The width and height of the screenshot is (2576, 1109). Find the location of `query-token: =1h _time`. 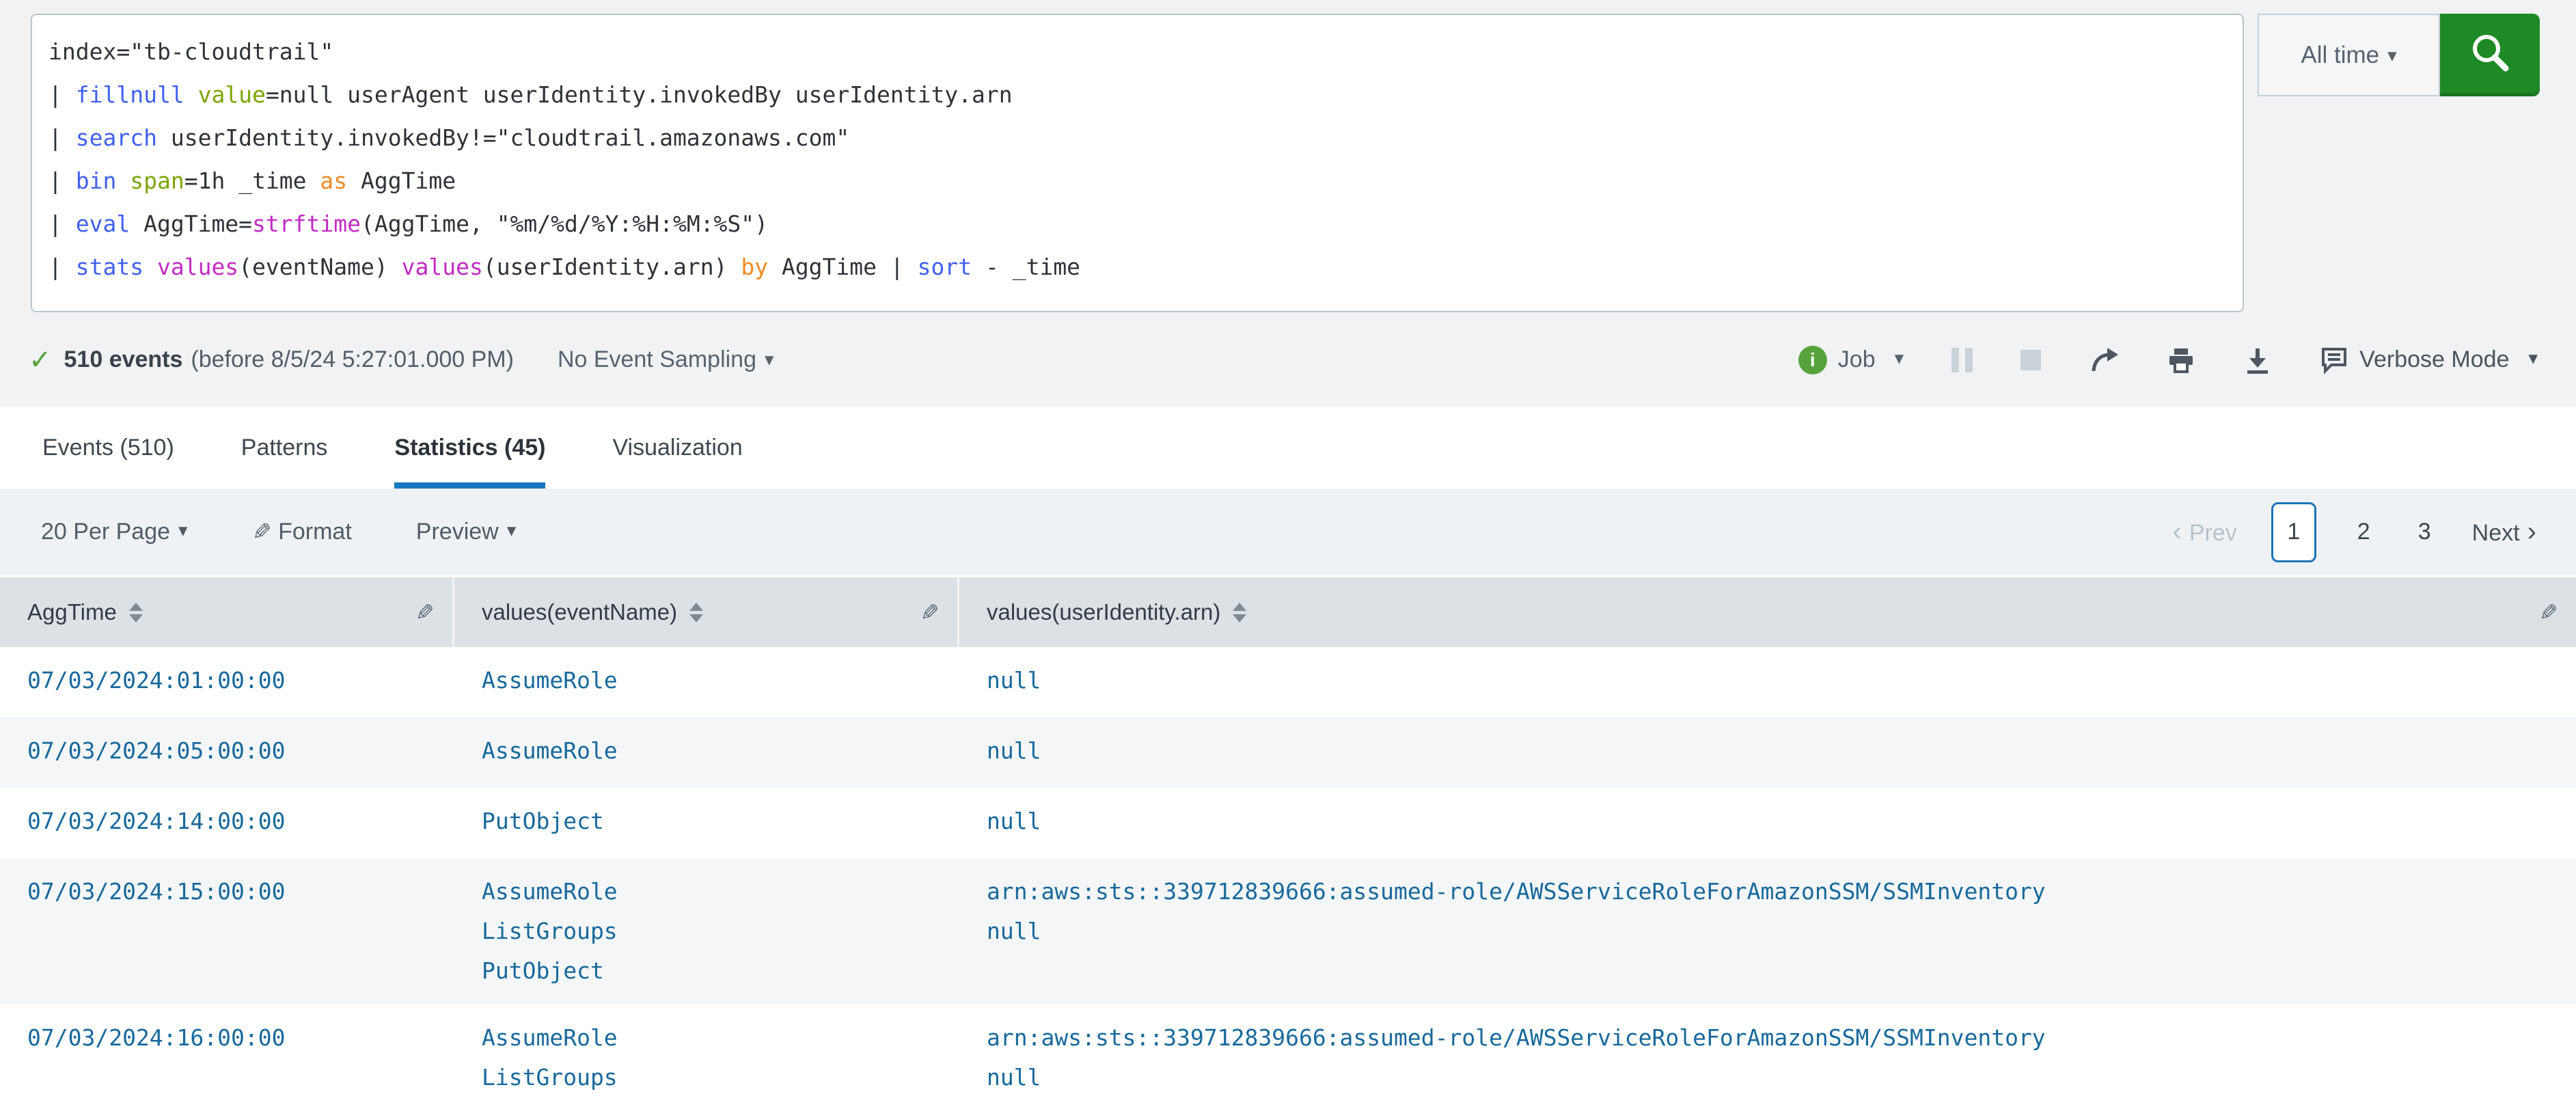

query-token: =1h _time is located at coordinates (252, 180).